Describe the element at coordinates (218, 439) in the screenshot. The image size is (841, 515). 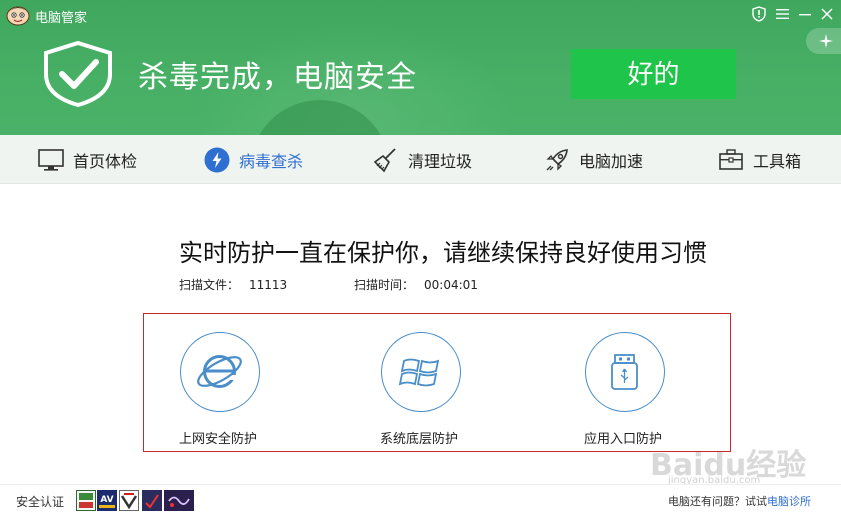
I see `protection-label: 上网安全防护` at that location.